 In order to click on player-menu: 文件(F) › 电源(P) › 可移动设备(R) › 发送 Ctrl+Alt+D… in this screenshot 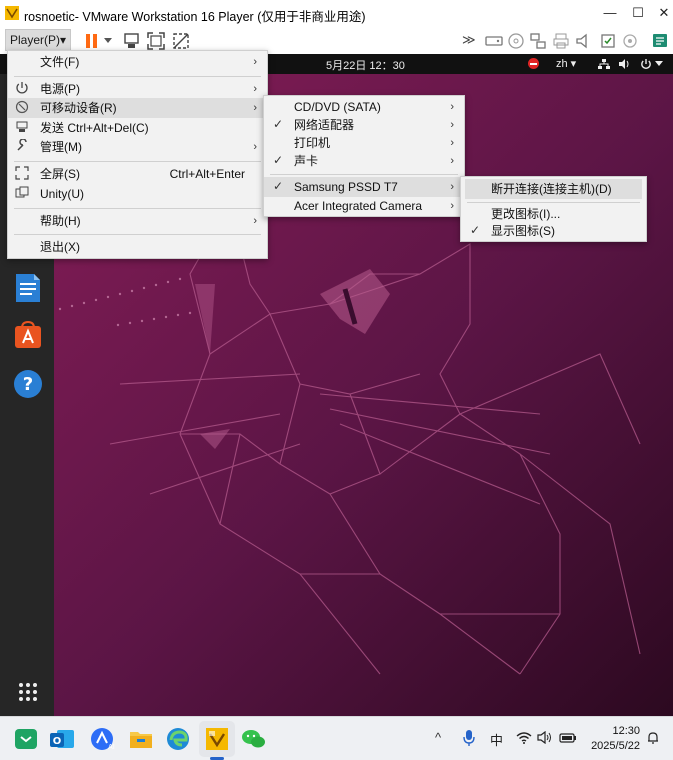, I will do `click(137, 154)`.